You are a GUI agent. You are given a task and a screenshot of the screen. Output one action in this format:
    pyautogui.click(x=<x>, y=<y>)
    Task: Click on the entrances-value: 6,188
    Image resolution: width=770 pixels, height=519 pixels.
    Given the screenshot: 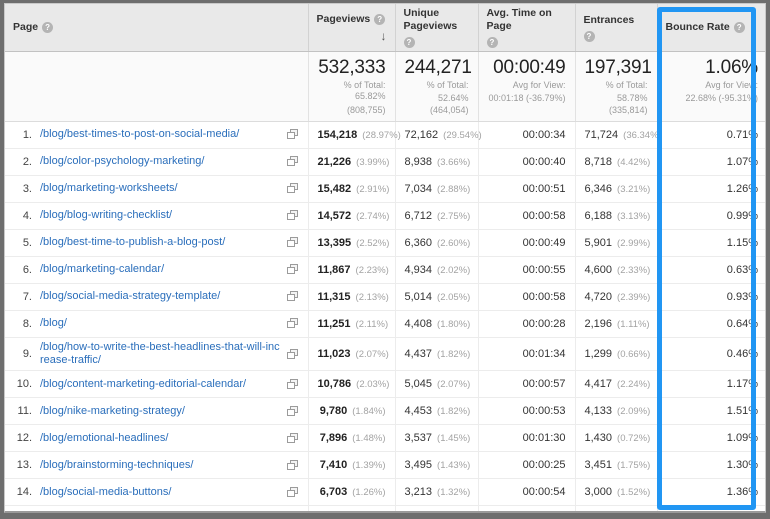 What is the action you would take?
    pyautogui.click(x=598, y=215)
    